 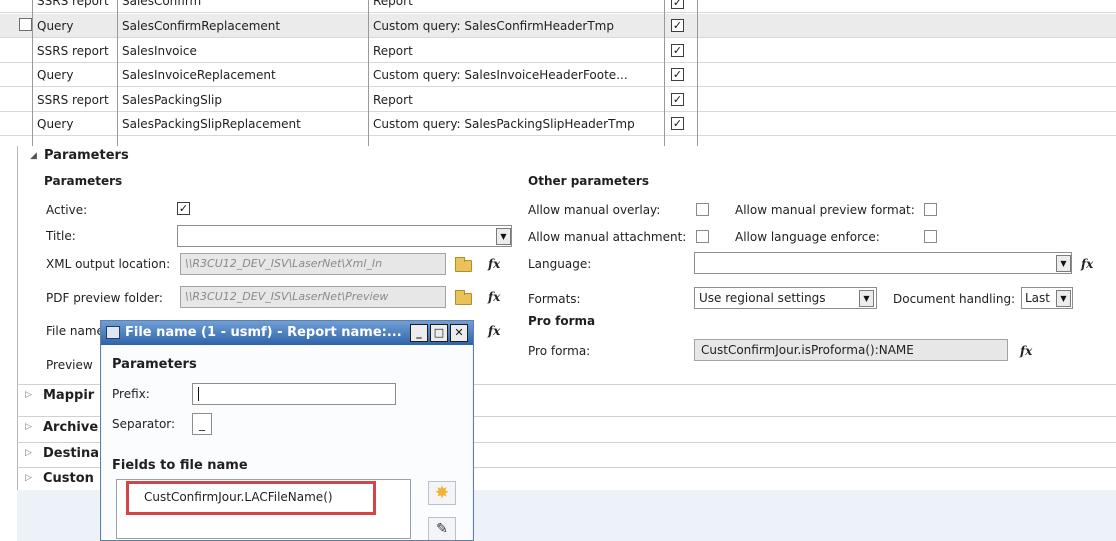 What do you see at coordinates (419, 333) in the screenshot?
I see `minimize-icon: _` at bounding box center [419, 333].